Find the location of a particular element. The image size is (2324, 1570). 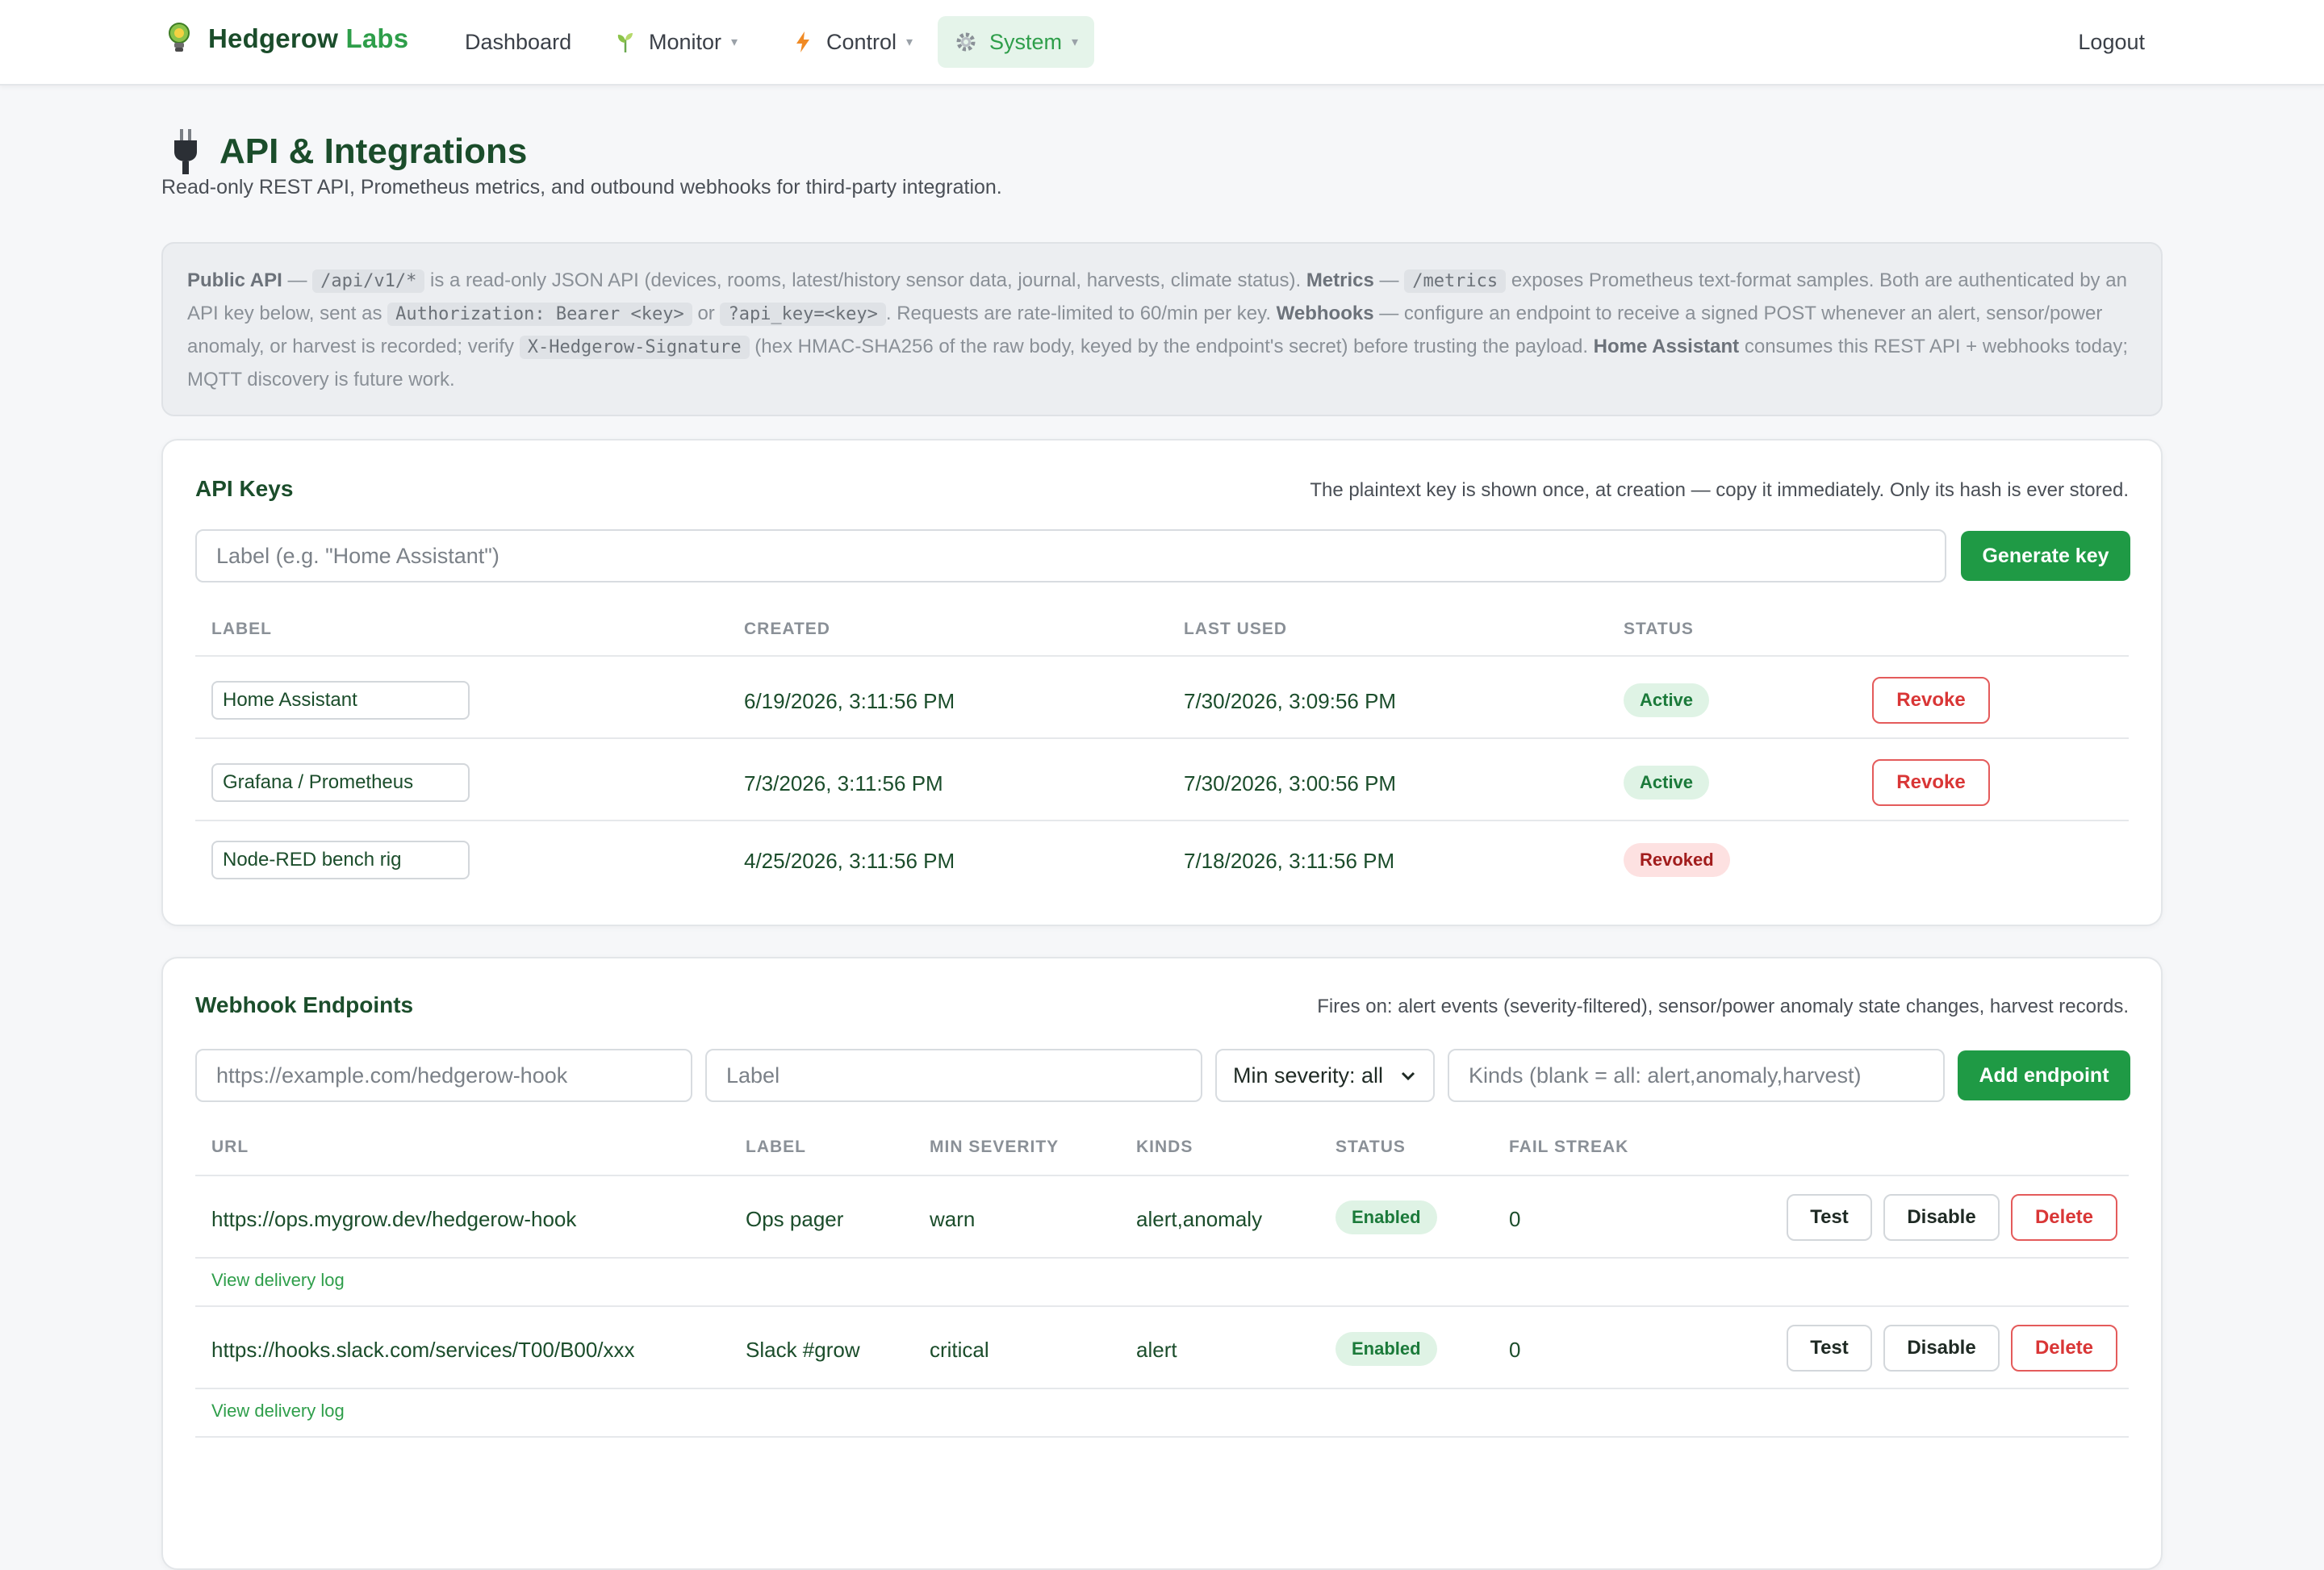

nav-system-label: System is located at coordinates (1026, 41).